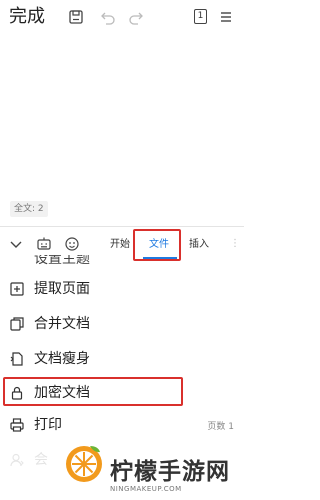  I want to click on tab-overflow-indicator: ⋮, so click(235, 243).